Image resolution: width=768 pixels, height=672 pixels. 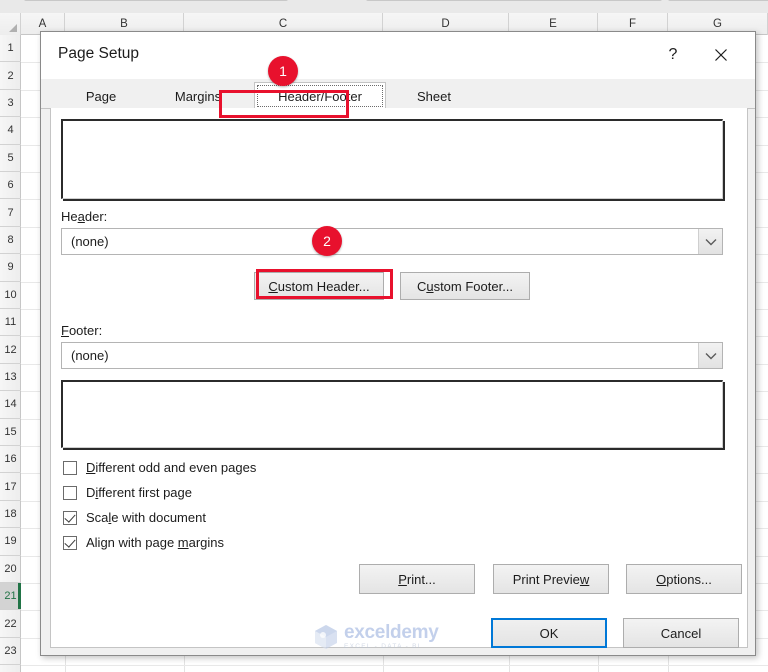 What do you see at coordinates (283, 71) in the screenshot?
I see `step-badge-1: 1` at bounding box center [283, 71].